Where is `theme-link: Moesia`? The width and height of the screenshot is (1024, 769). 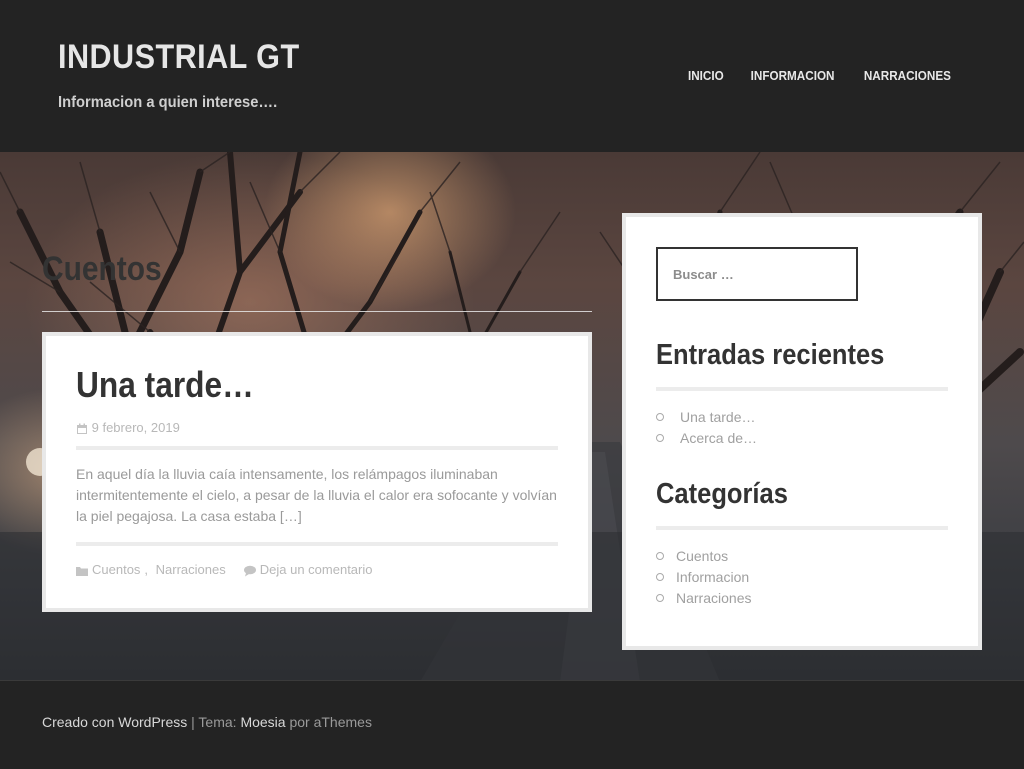 theme-link: Moesia is located at coordinates (262, 722).